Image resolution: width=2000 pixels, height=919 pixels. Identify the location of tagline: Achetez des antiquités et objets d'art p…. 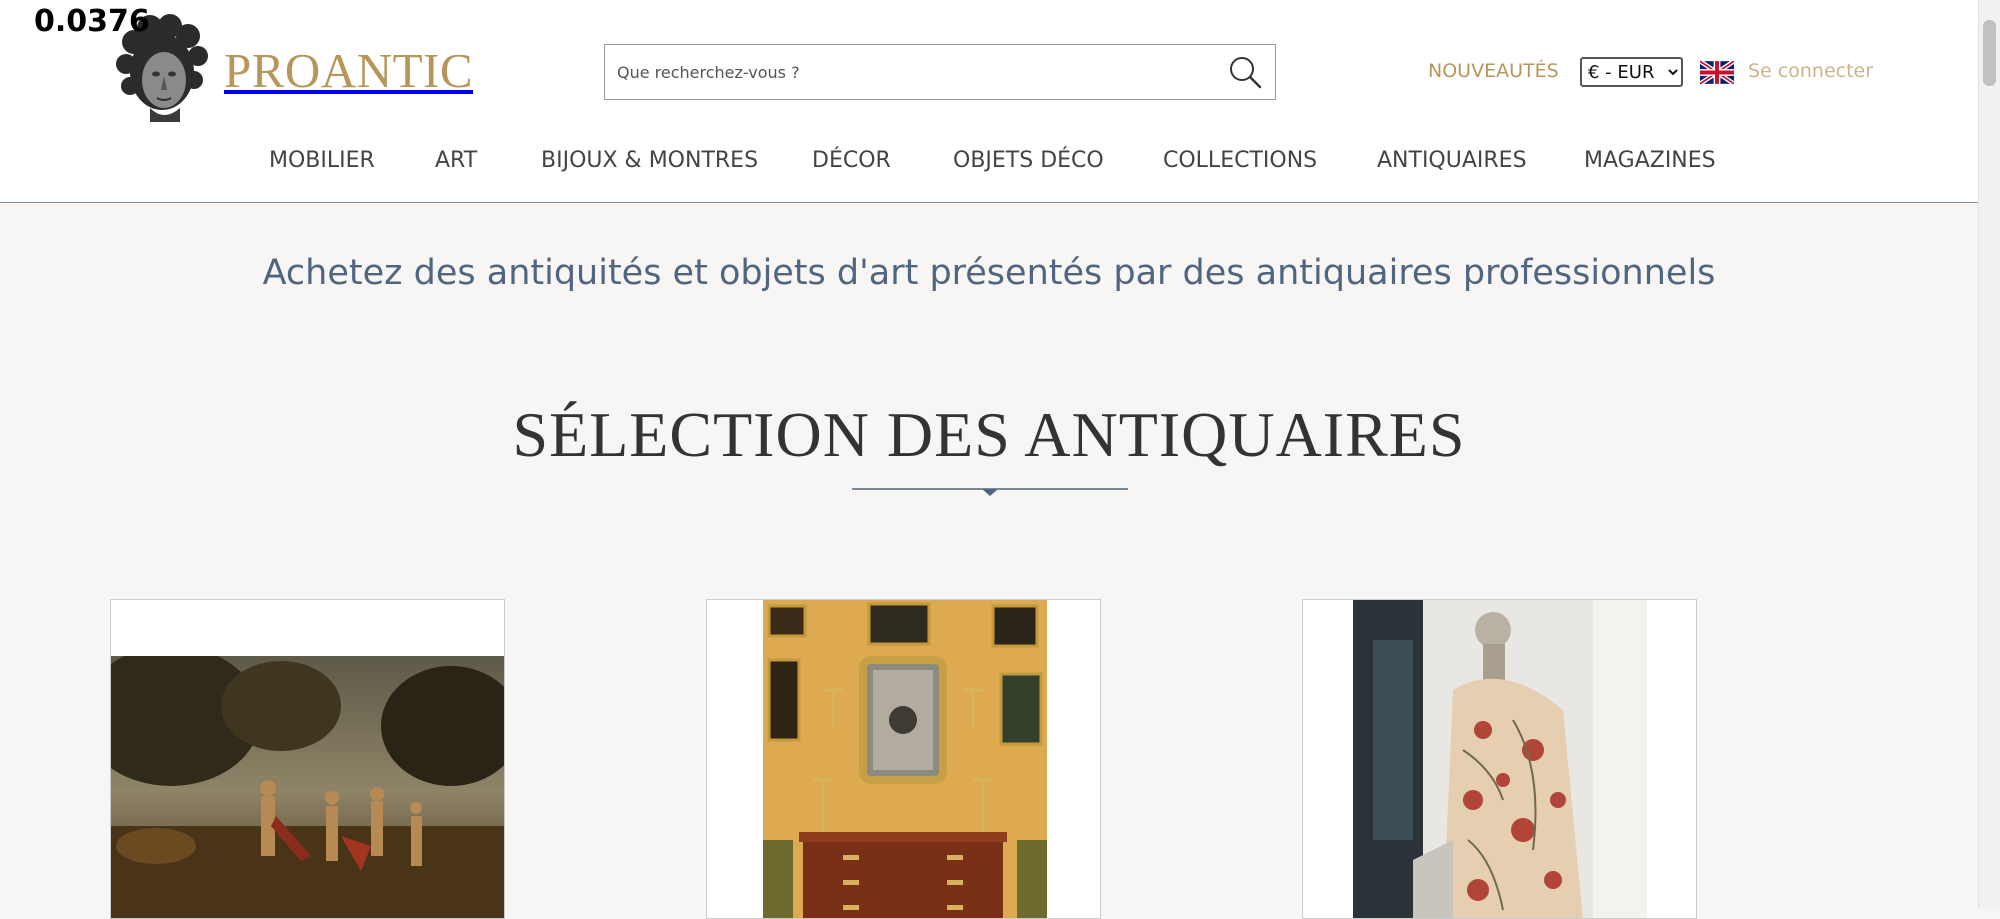
(989, 273).